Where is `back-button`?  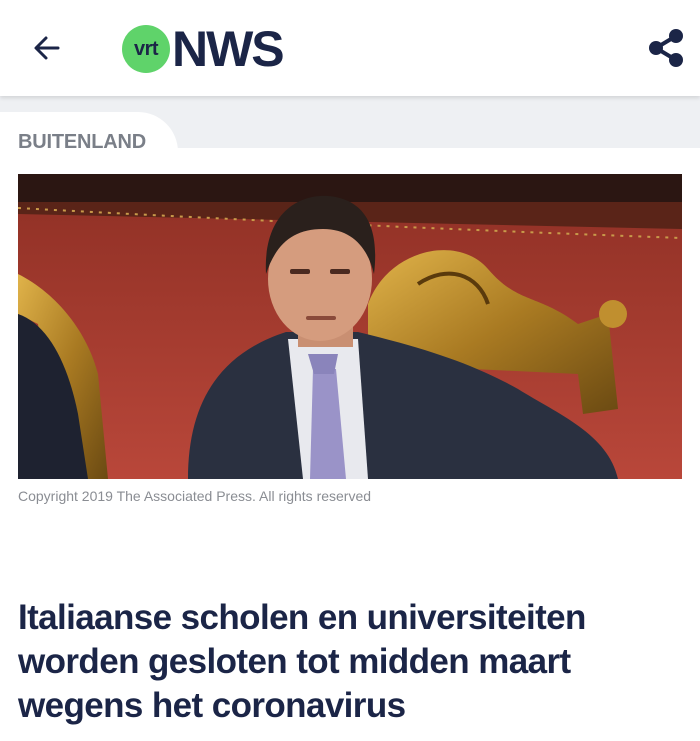
back-button is located at coordinates (48, 48).